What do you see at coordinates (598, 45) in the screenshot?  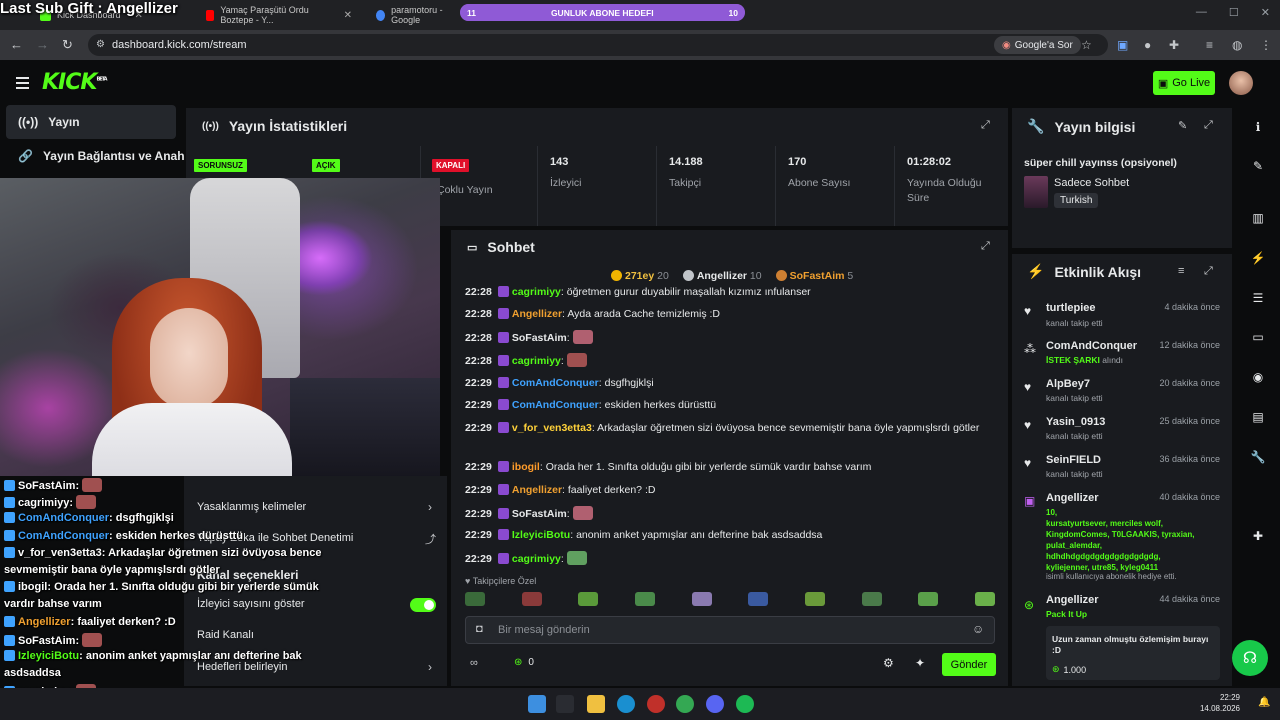 I see `url-input: dashboard.kick.com/stream` at bounding box center [598, 45].